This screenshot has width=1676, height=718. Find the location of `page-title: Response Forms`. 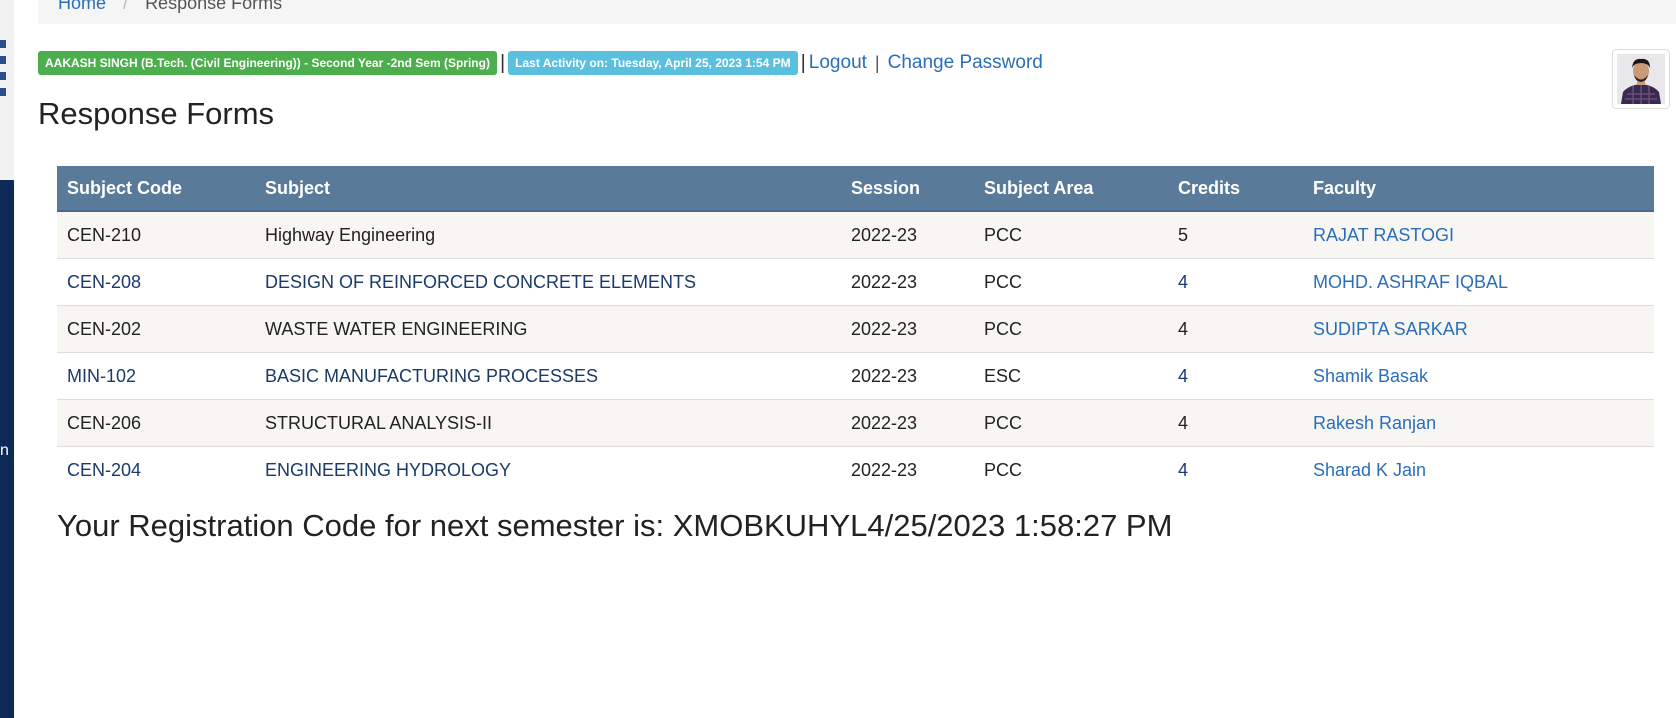

page-title: Response Forms is located at coordinates (156, 113).